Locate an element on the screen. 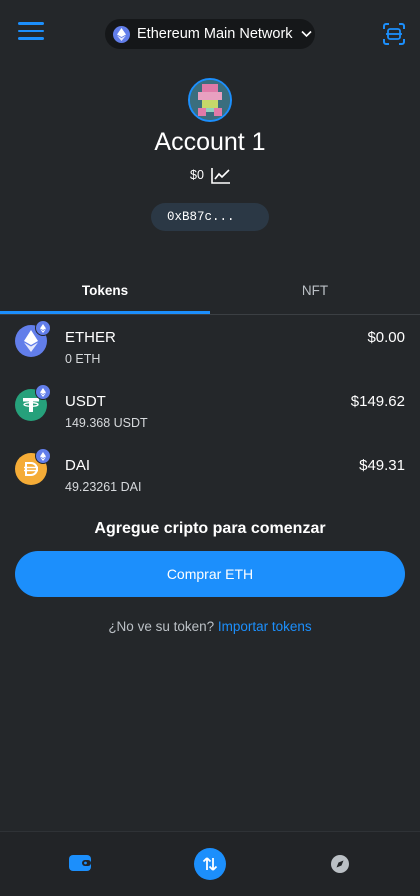  bottom-nav is located at coordinates (210, 863).